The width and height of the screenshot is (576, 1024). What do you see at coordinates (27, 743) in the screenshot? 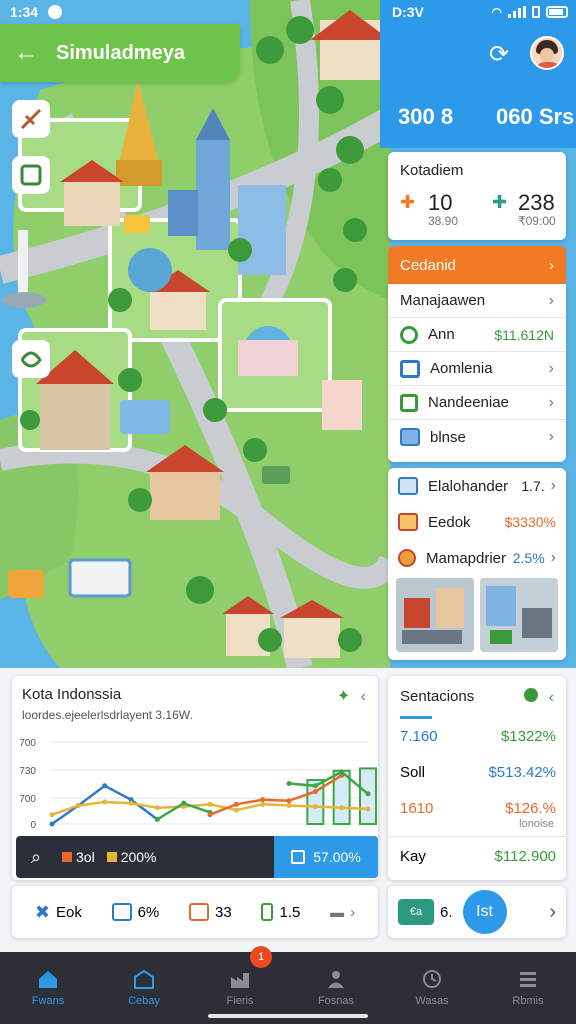
I see `y-tick-label: 700` at bounding box center [27, 743].